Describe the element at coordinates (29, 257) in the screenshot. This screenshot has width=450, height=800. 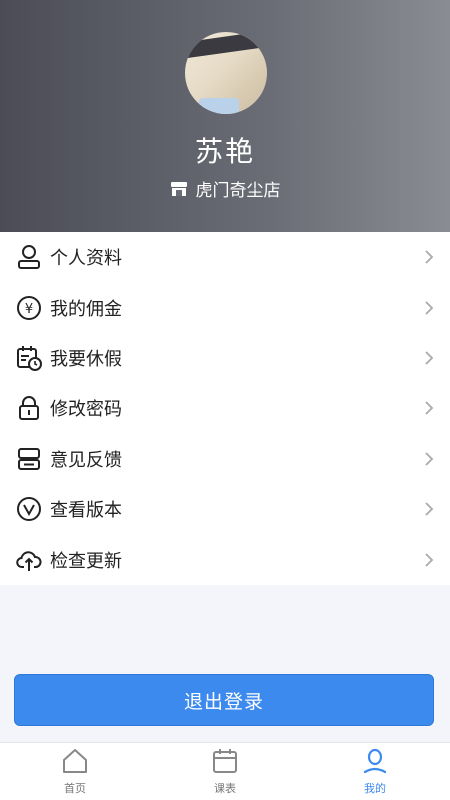
I see `user-icon` at that location.